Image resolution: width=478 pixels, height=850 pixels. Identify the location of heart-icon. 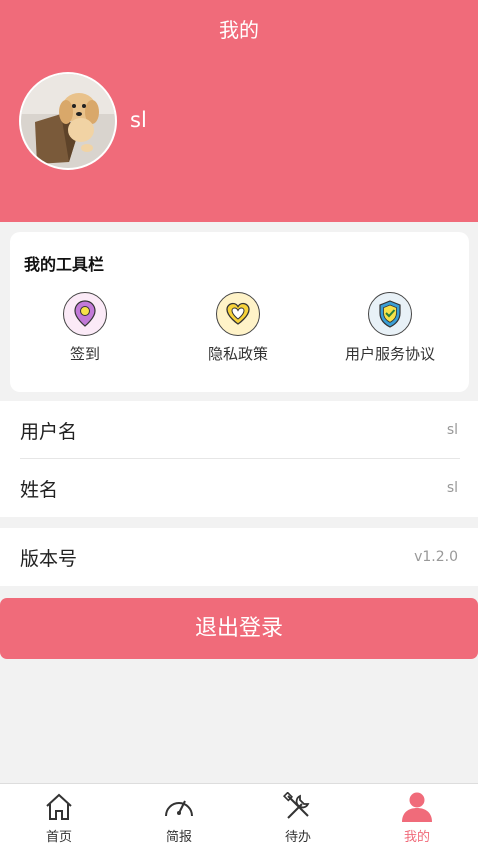
(238, 314).